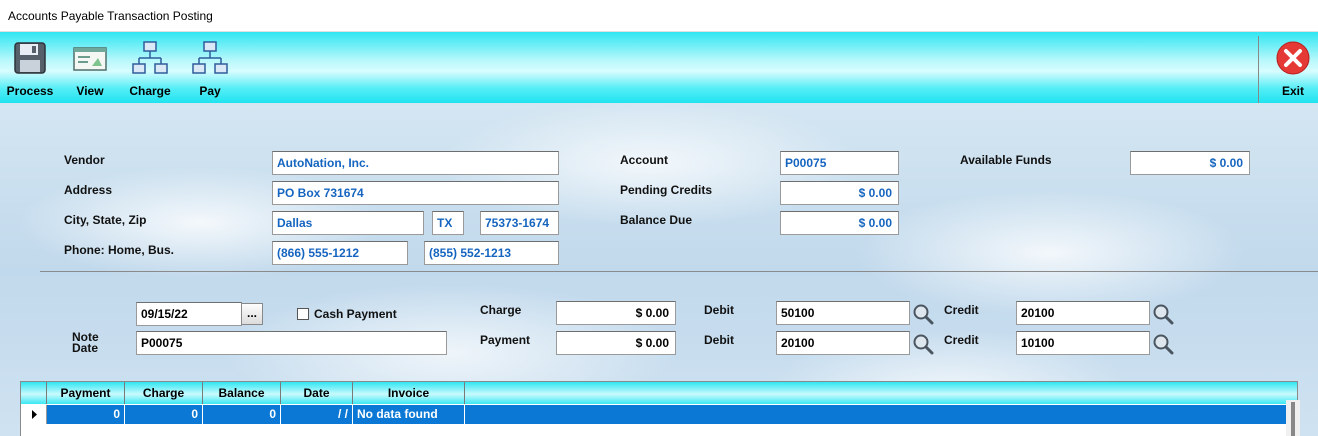 The width and height of the screenshot is (1318, 436). What do you see at coordinates (1006, 160) in the screenshot?
I see `available-funds-label: Available Funds` at bounding box center [1006, 160].